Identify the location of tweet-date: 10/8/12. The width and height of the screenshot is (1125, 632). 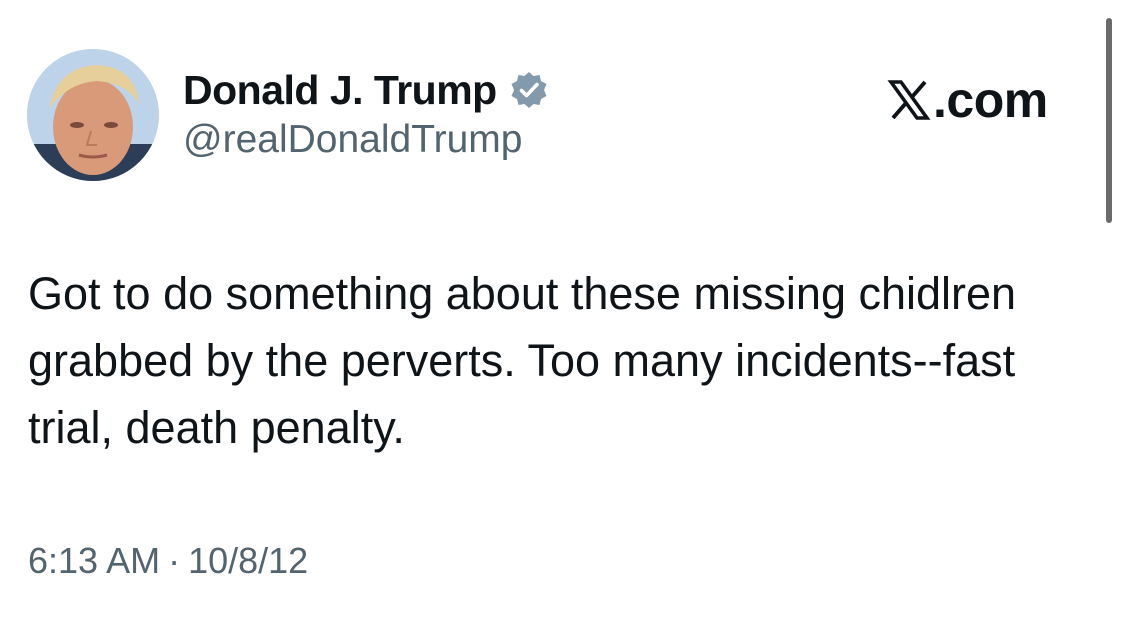
(248, 560).